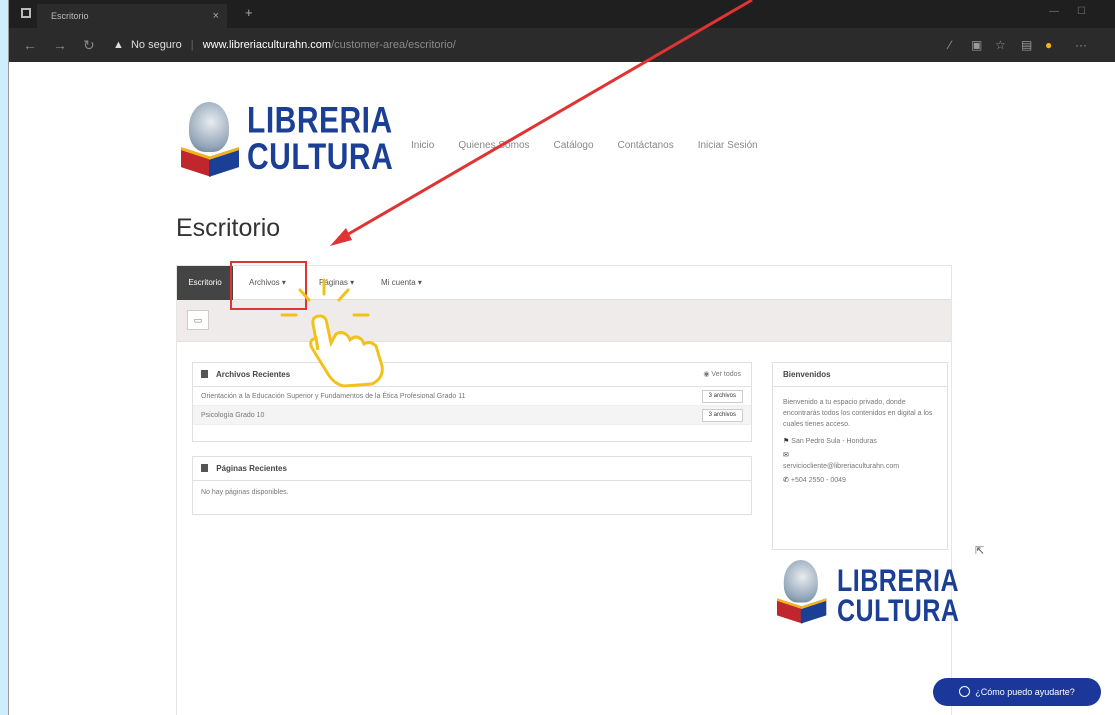 The height and width of the screenshot is (715, 1115). Describe the element at coordinates (332, 333) in the screenshot. I see `hand-cursor-icon` at that location.